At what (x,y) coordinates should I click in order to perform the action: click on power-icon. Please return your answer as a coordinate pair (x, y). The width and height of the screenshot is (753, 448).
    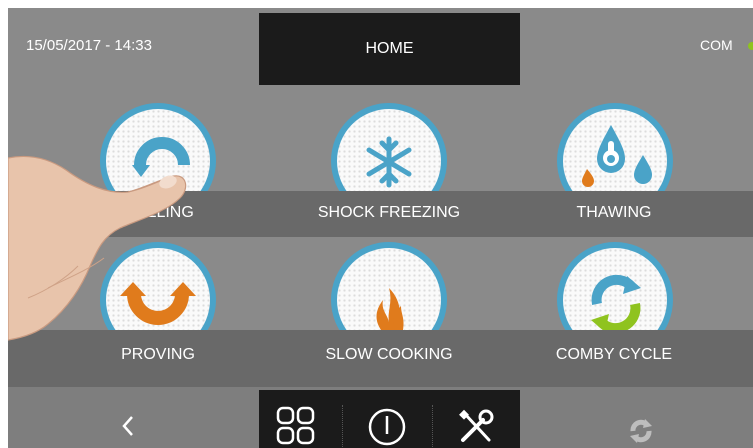
    Looking at the image, I should click on (387, 427).